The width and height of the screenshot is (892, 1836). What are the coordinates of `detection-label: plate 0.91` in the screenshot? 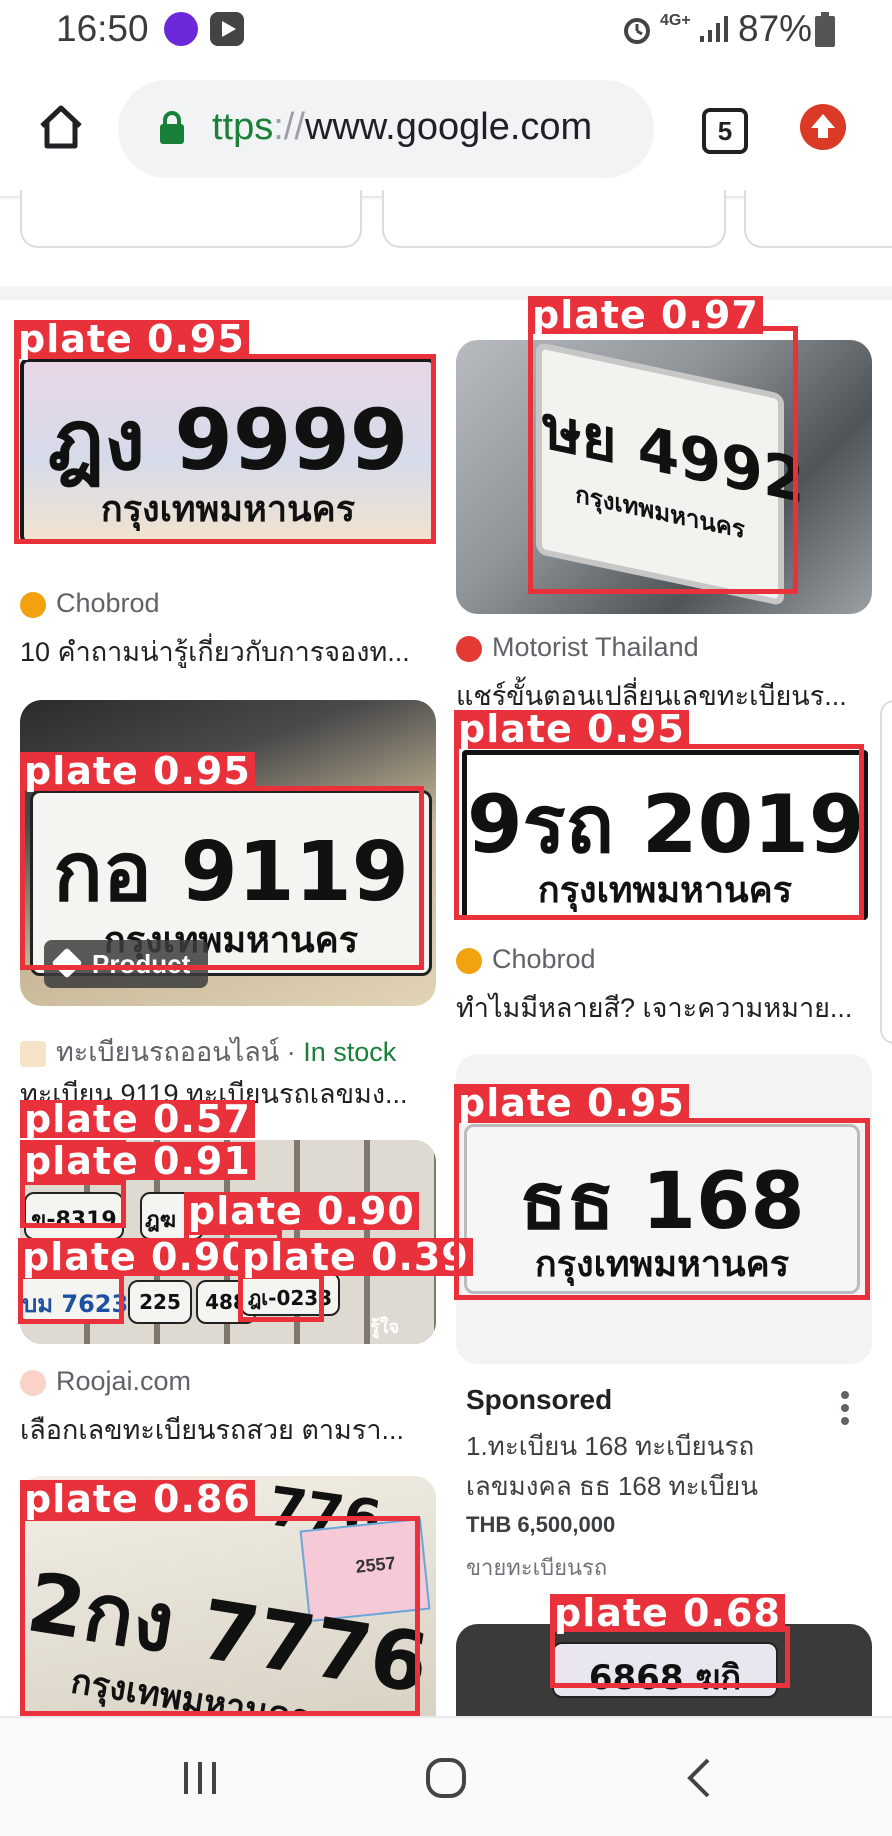 It's located at (137, 1161).